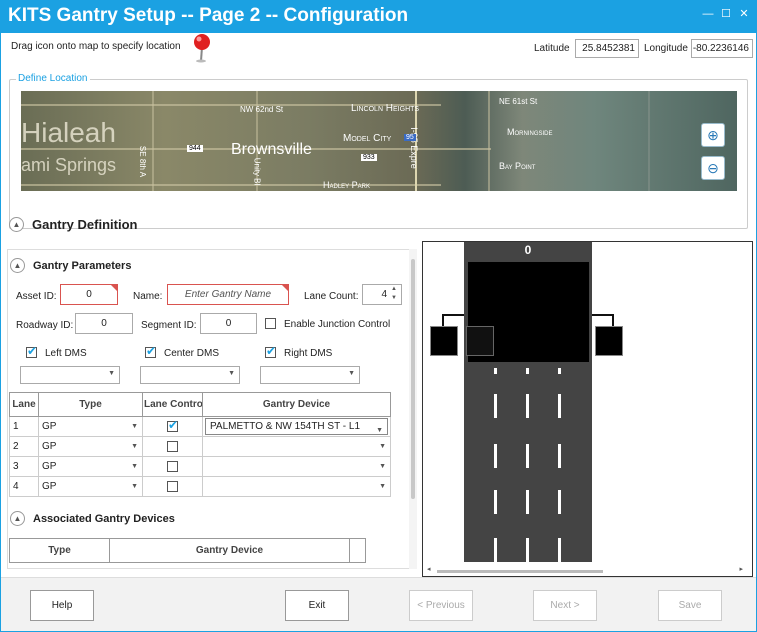 Image resolution: width=757 pixels, height=632 pixels. I want to click on lane-number: 2, so click(24, 446).